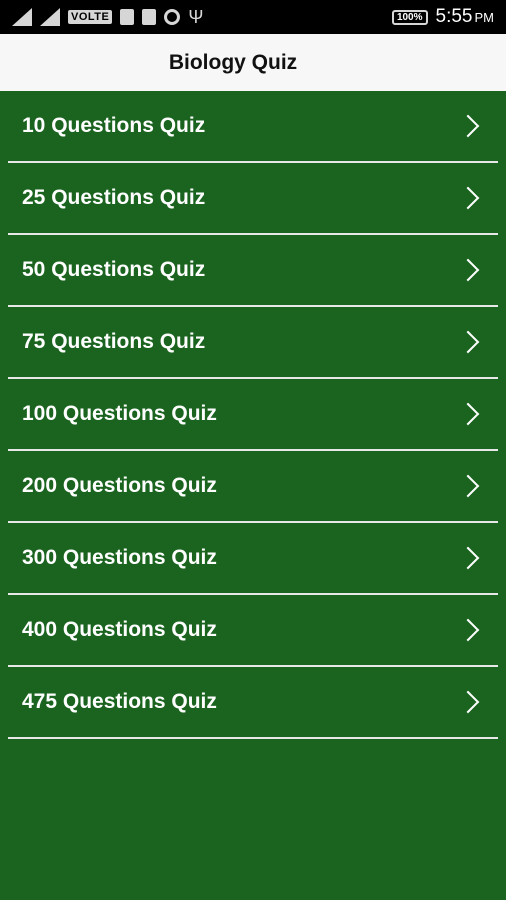  Describe the element at coordinates (119, 485) in the screenshot. I see `list-item-label: 200 Questions Quiz` at that location.